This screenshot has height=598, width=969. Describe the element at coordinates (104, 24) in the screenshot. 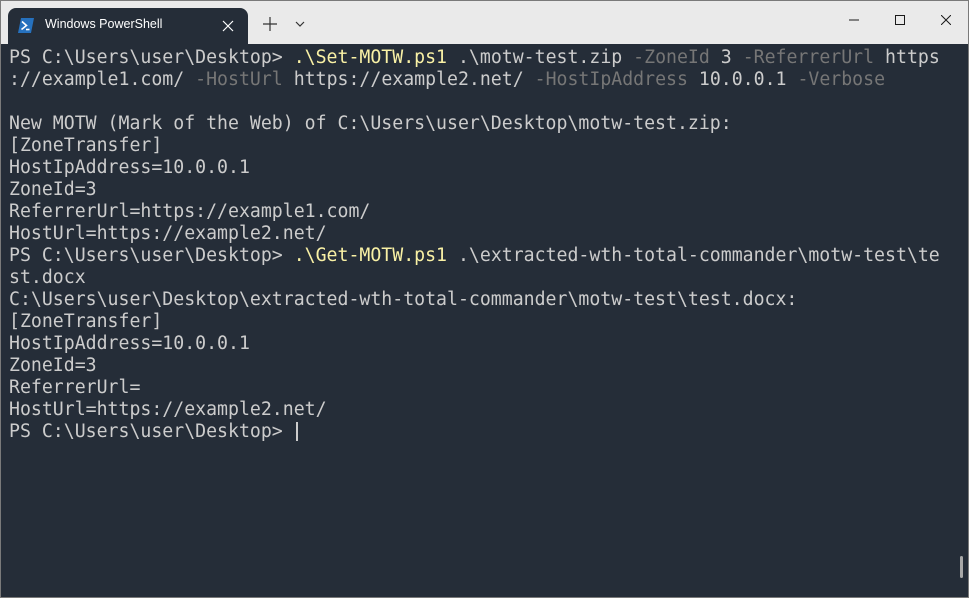

I see `tab-title: Windows PowerShell` at that location.